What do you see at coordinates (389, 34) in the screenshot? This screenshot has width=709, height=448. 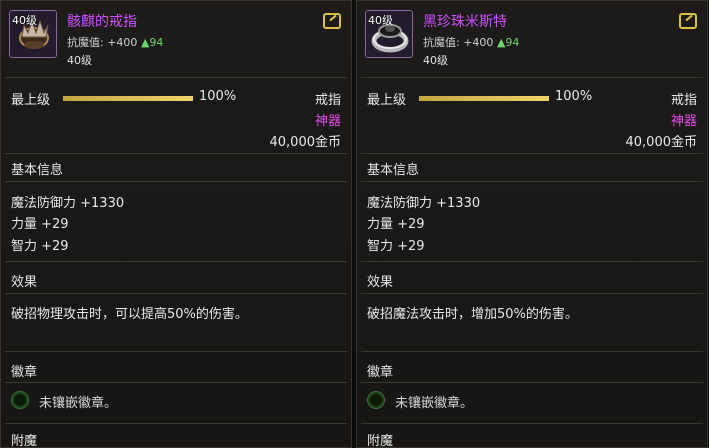 I see `black-pearl-ring-icon: 40级` at bounding box center [389, 34].